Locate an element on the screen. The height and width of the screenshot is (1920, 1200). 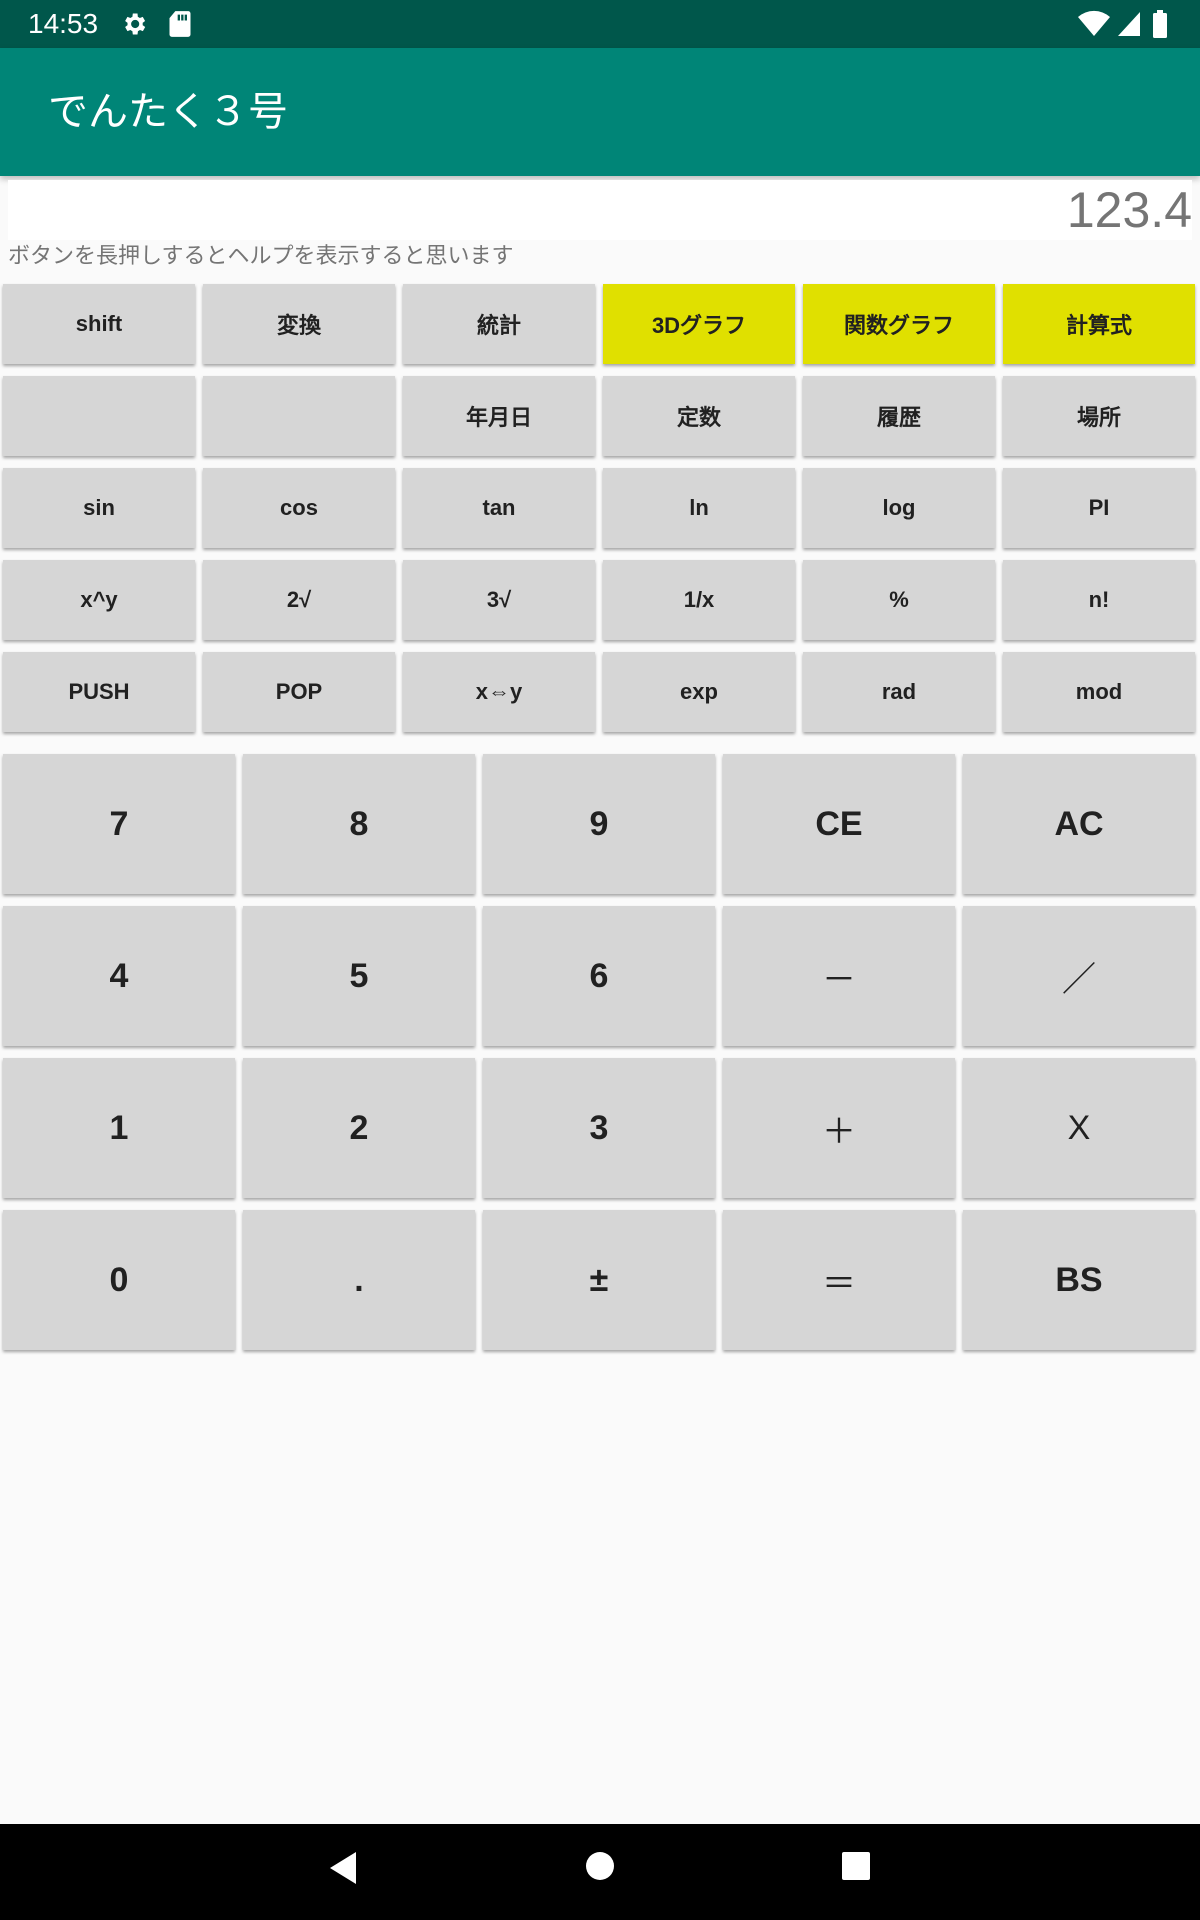
recents-icon is located at coordinates (856, 1868).